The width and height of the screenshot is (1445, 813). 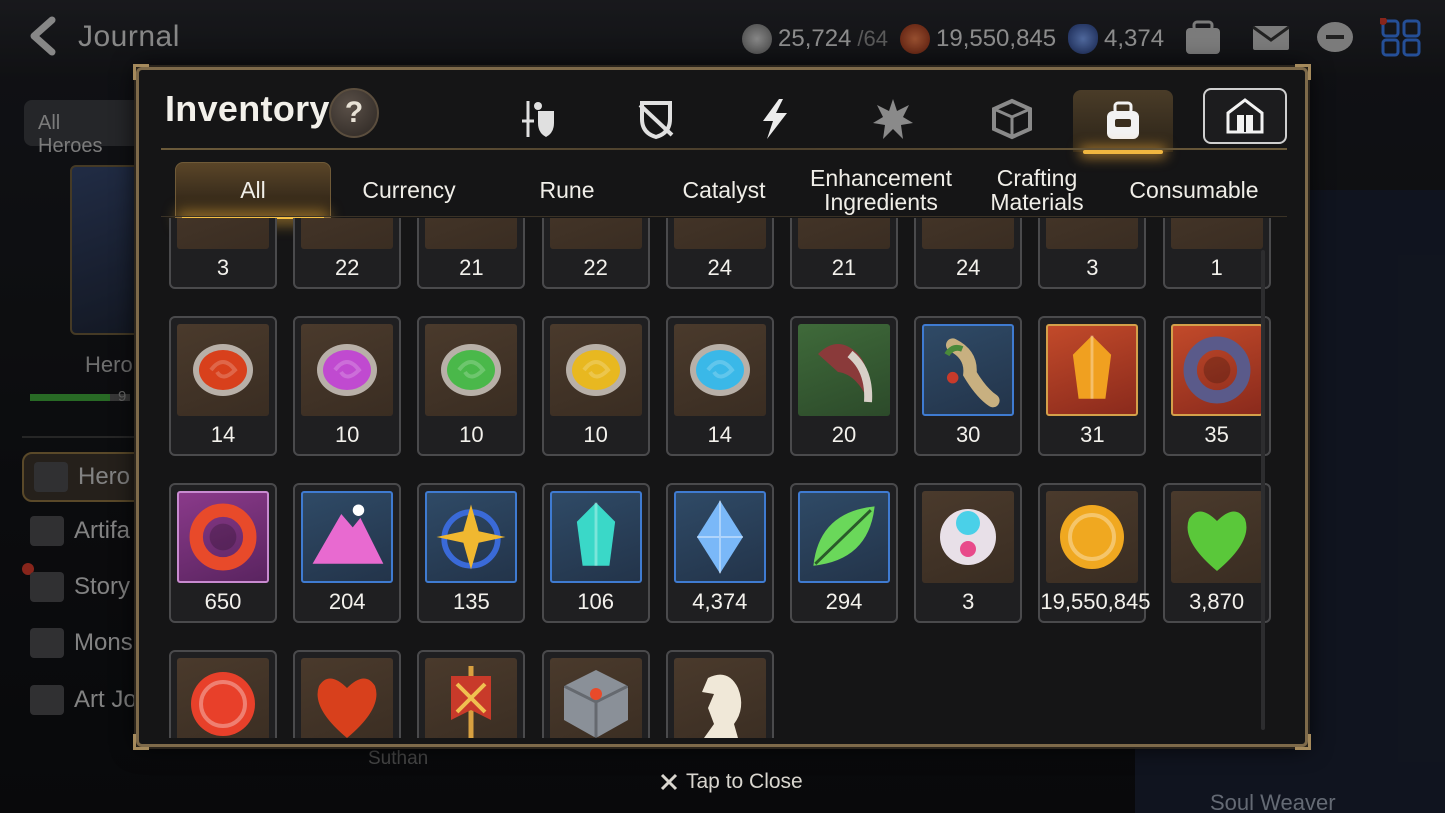 I want to click on tab-all: All, so click(x=253, y=190).